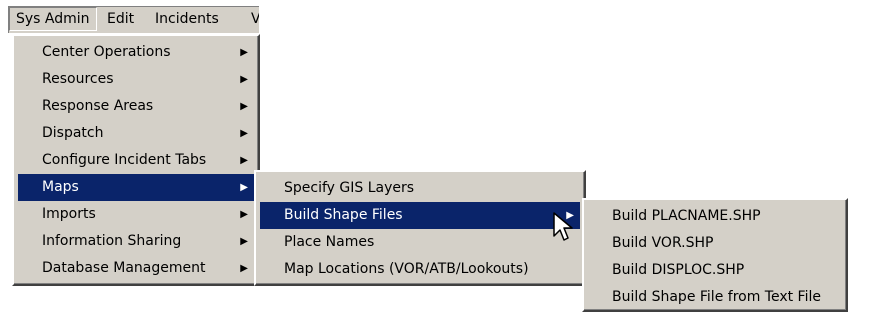  What do you see at coordinates (406, 269) in the screenshot?
I see `menu-item-label: Map Locations (VOR/ATB/Lookouts)` at bounding box center [406, 269].